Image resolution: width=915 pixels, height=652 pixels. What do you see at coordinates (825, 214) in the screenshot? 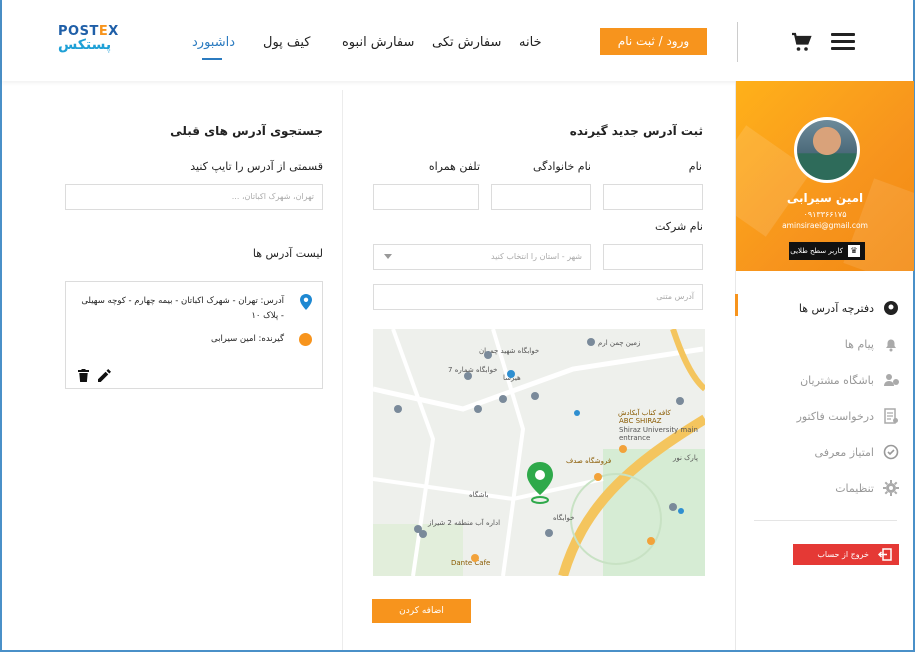
I see `profile-phone: ۰۹۱۳۳۶۶۱۷۵` at bounding box center [825, 214].